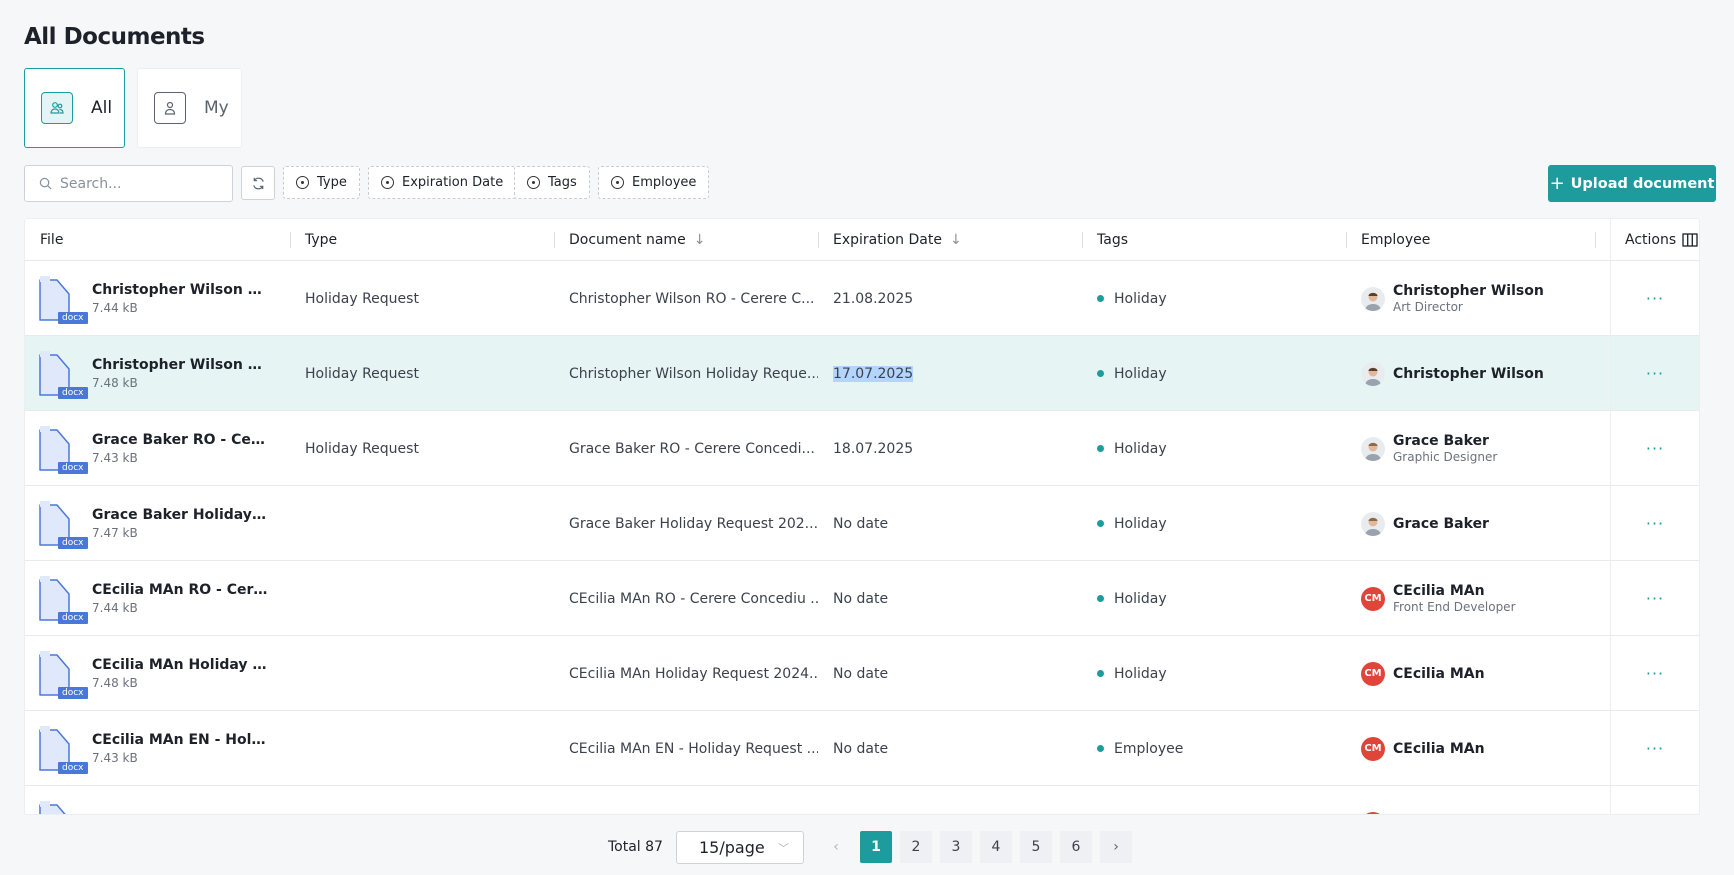  Describe the element at coordinates (654, 182) in the screenshot. I see `filter-employee-button: Employee` at that location.